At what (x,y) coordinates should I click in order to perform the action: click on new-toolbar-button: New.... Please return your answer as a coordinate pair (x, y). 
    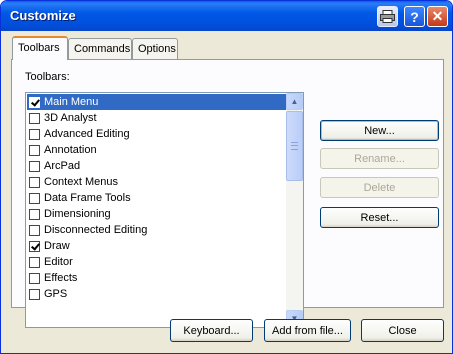
    Looking at the image, I should click on (379, 130).